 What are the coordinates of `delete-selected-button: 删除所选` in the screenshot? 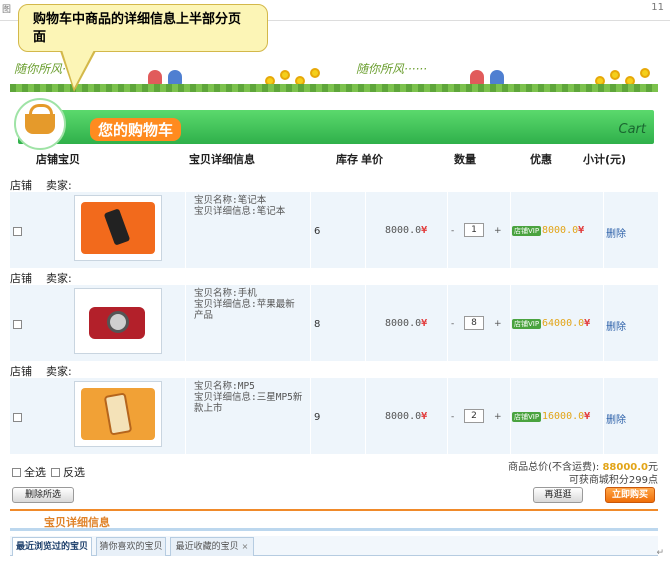 It's located at (43, 495).